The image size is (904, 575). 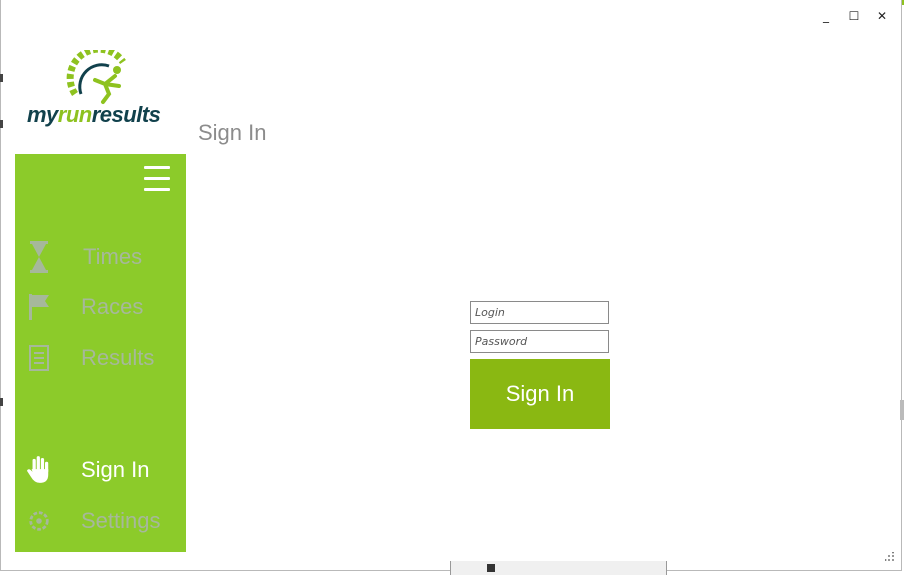 I want to click on sidebar-item-results: Results, so click(x=100, y=358).